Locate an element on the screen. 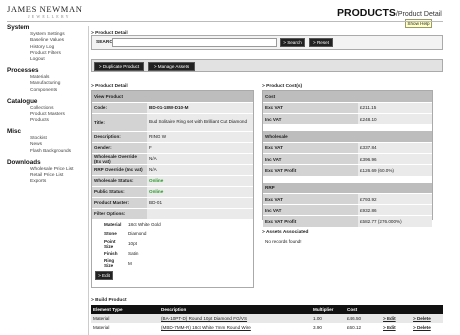  filter-value: Satin is located at coordinates (133, 253).